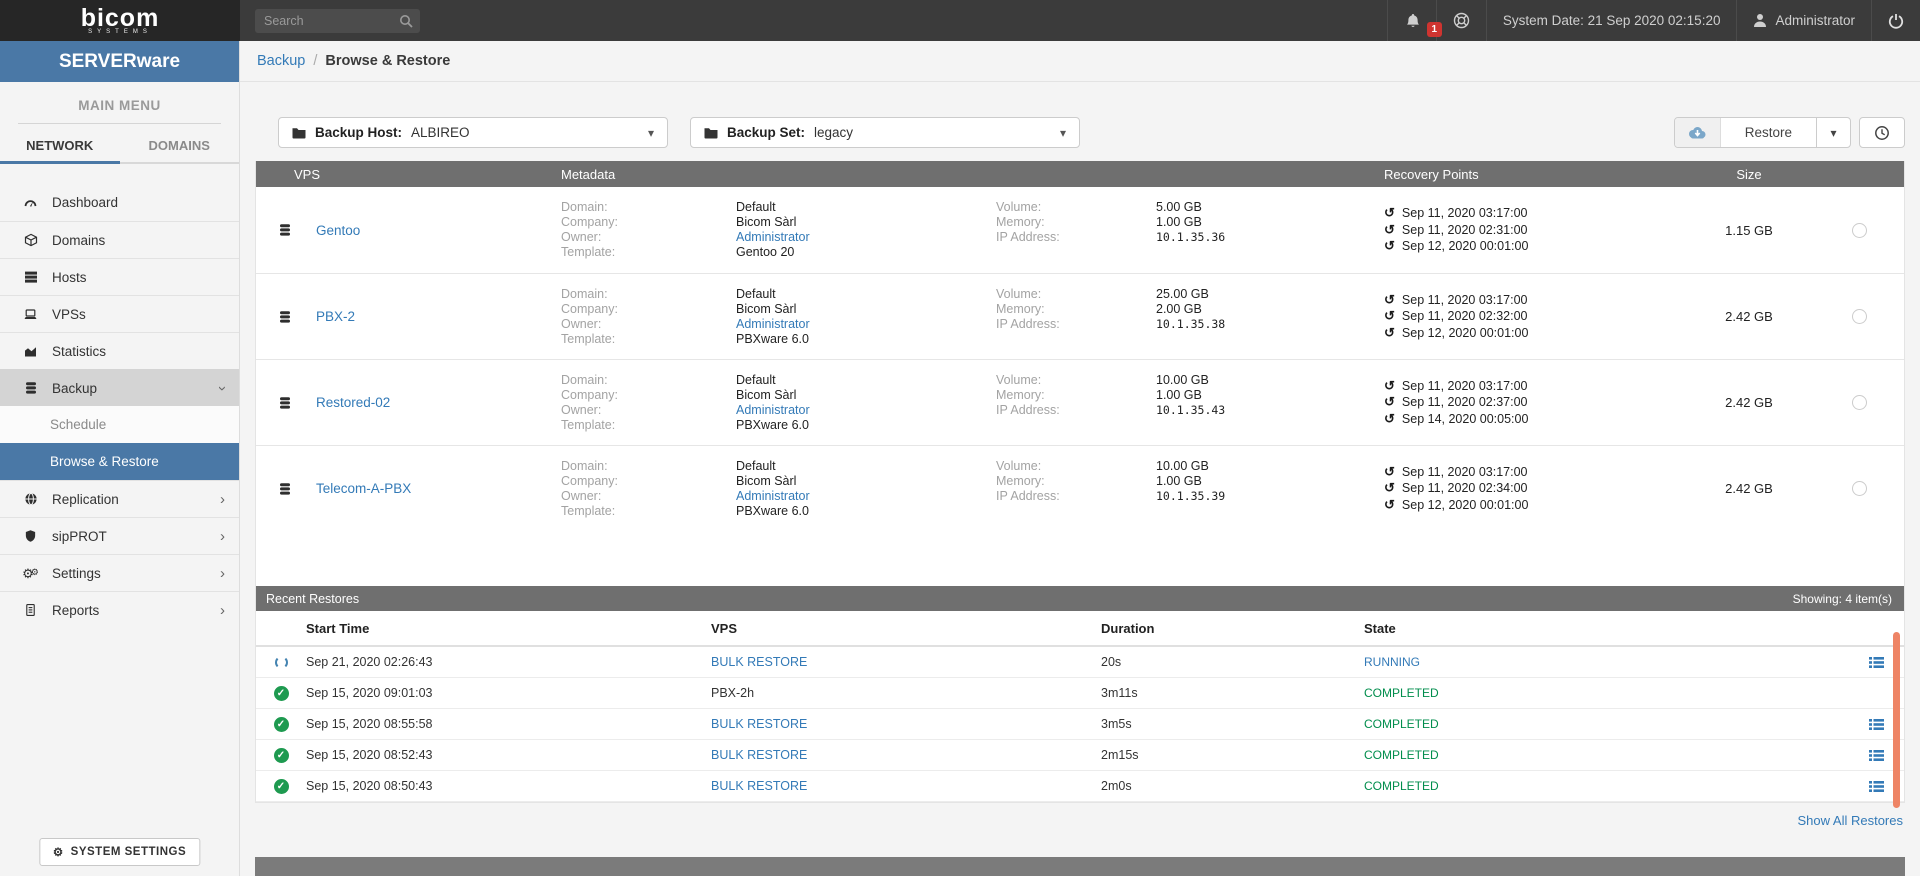 The image size is (1920, 876). I want to click on meta-value-memory: 1.00 GB, so click(1179, 222).